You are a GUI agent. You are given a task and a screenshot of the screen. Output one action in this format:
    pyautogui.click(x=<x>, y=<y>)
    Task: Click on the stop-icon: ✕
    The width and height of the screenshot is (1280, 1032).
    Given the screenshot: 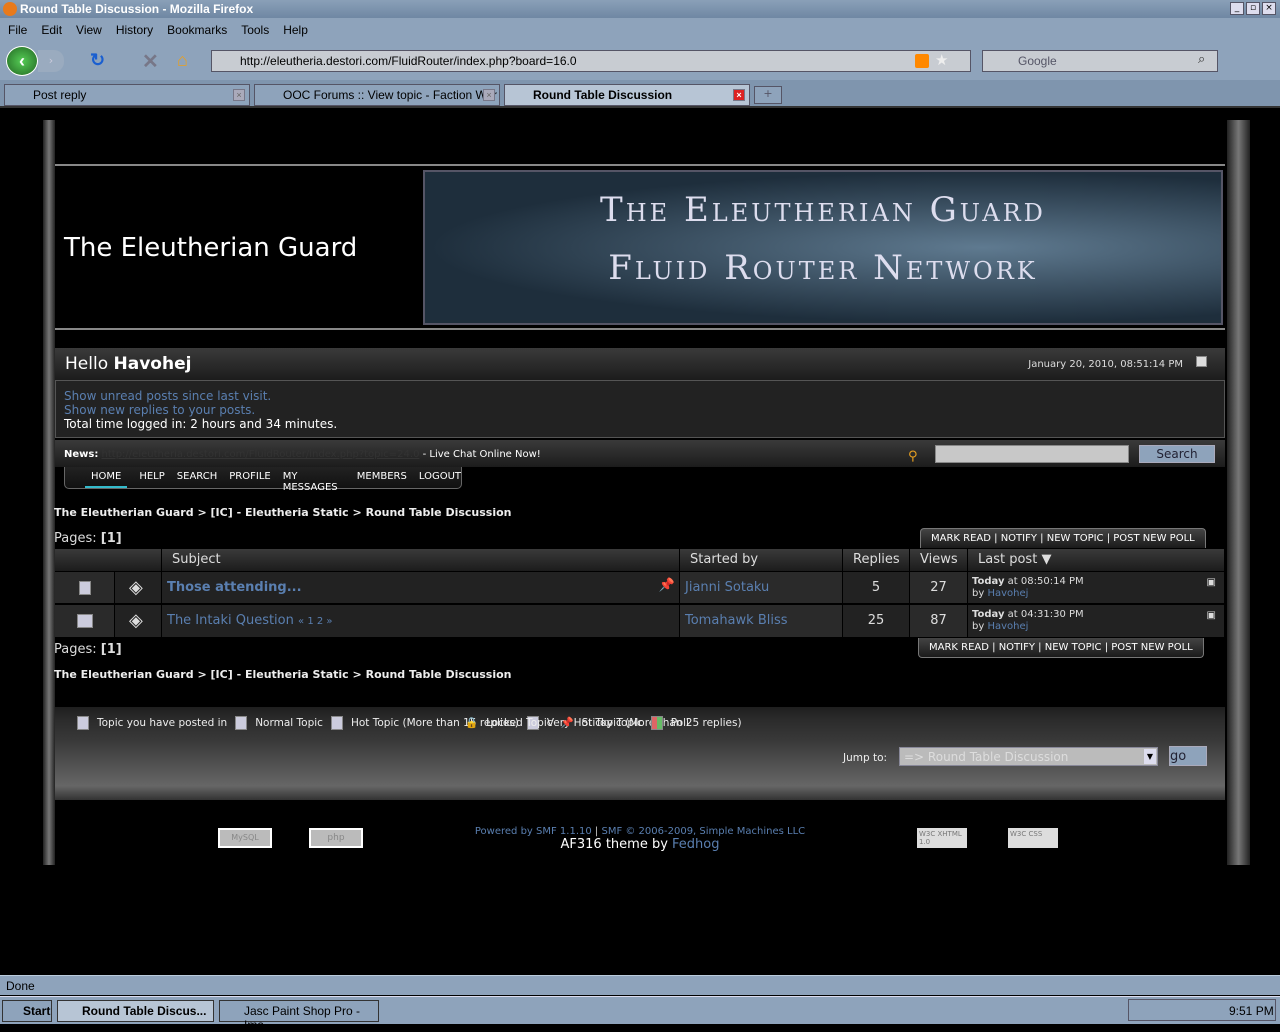 What is the action you would take?
    pyautogui.click(x=150, y=61)
    